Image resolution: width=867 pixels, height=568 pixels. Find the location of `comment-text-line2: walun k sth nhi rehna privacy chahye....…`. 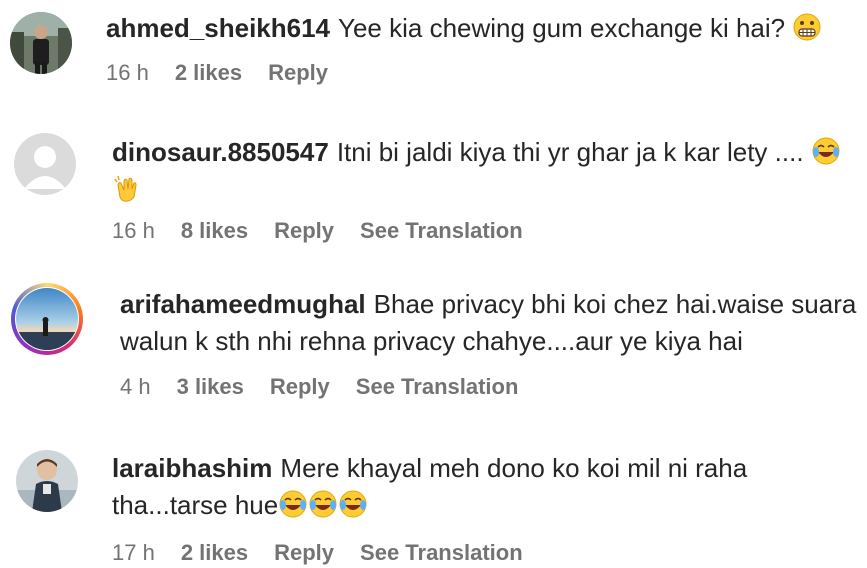

comment-text-line2: walun k sth nhi rehna privacy chahye....… is located at coordinates (431, 341).